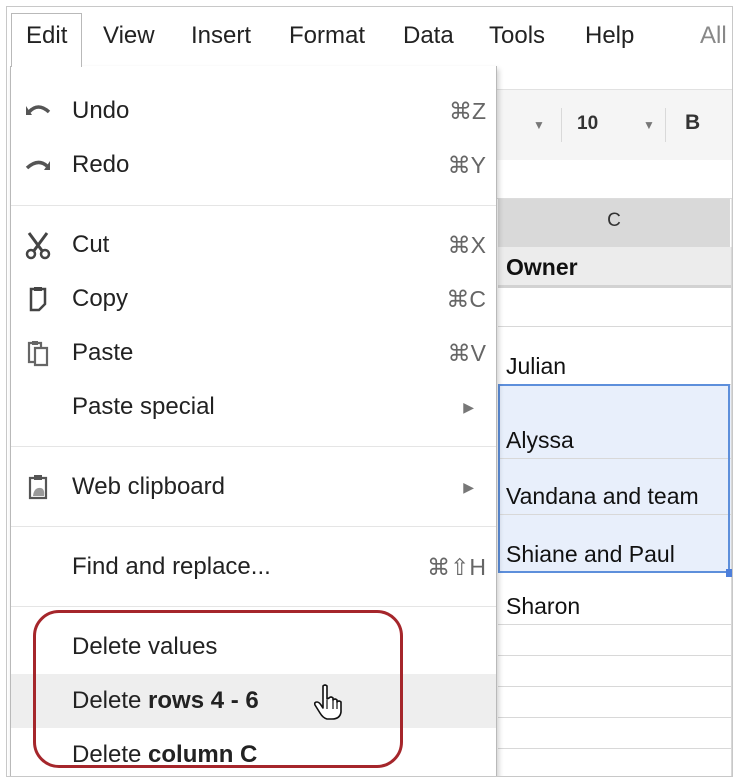 Image resolution: width=738 pixels, height=781 pixels. What do you see at coordinates (253, 299) in the screenshot?
I see `menu-item-copy: Copy ⌘C` at bounding box center [253, 299].